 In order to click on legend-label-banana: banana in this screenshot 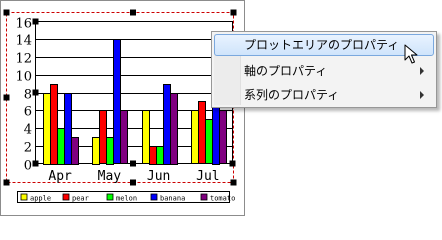, I will do `click(172, 199)`.